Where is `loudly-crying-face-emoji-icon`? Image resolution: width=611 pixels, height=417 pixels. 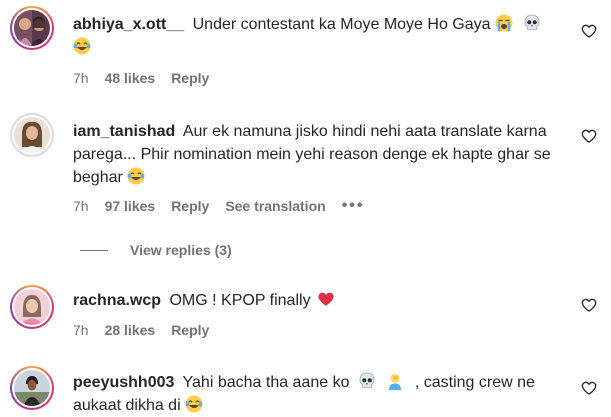 loudly-crying-face-emoji-icon is located at coordinates (504, 23).